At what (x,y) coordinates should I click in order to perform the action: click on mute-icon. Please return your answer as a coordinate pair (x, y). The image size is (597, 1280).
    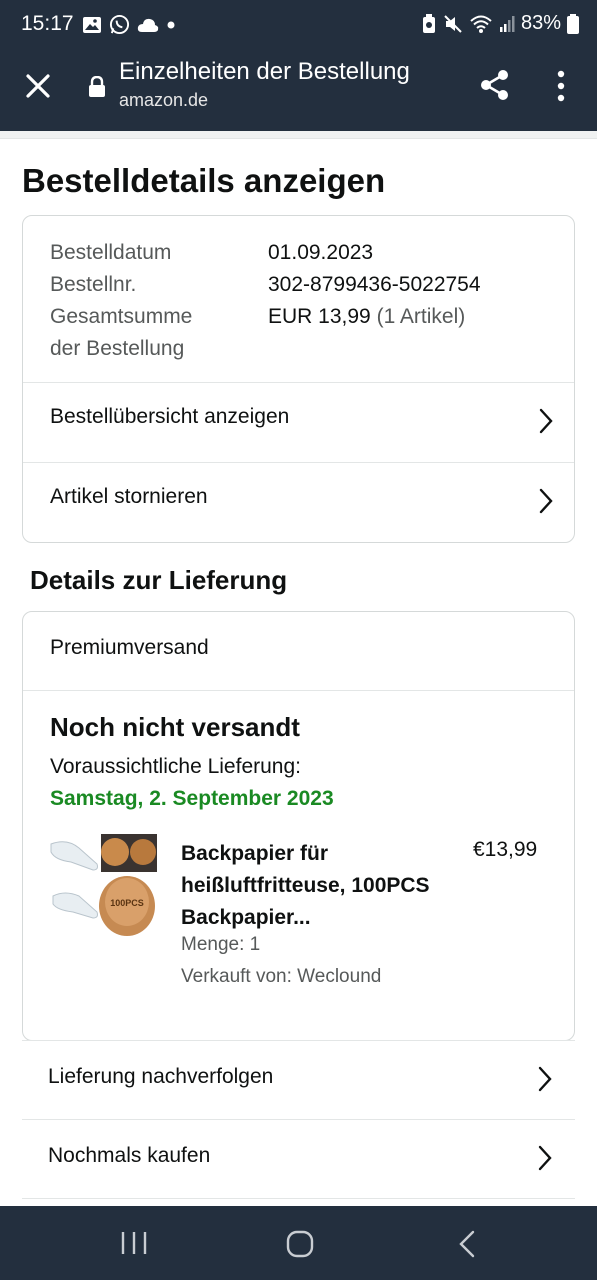
    Looking at the image, I should click on (453, 23).